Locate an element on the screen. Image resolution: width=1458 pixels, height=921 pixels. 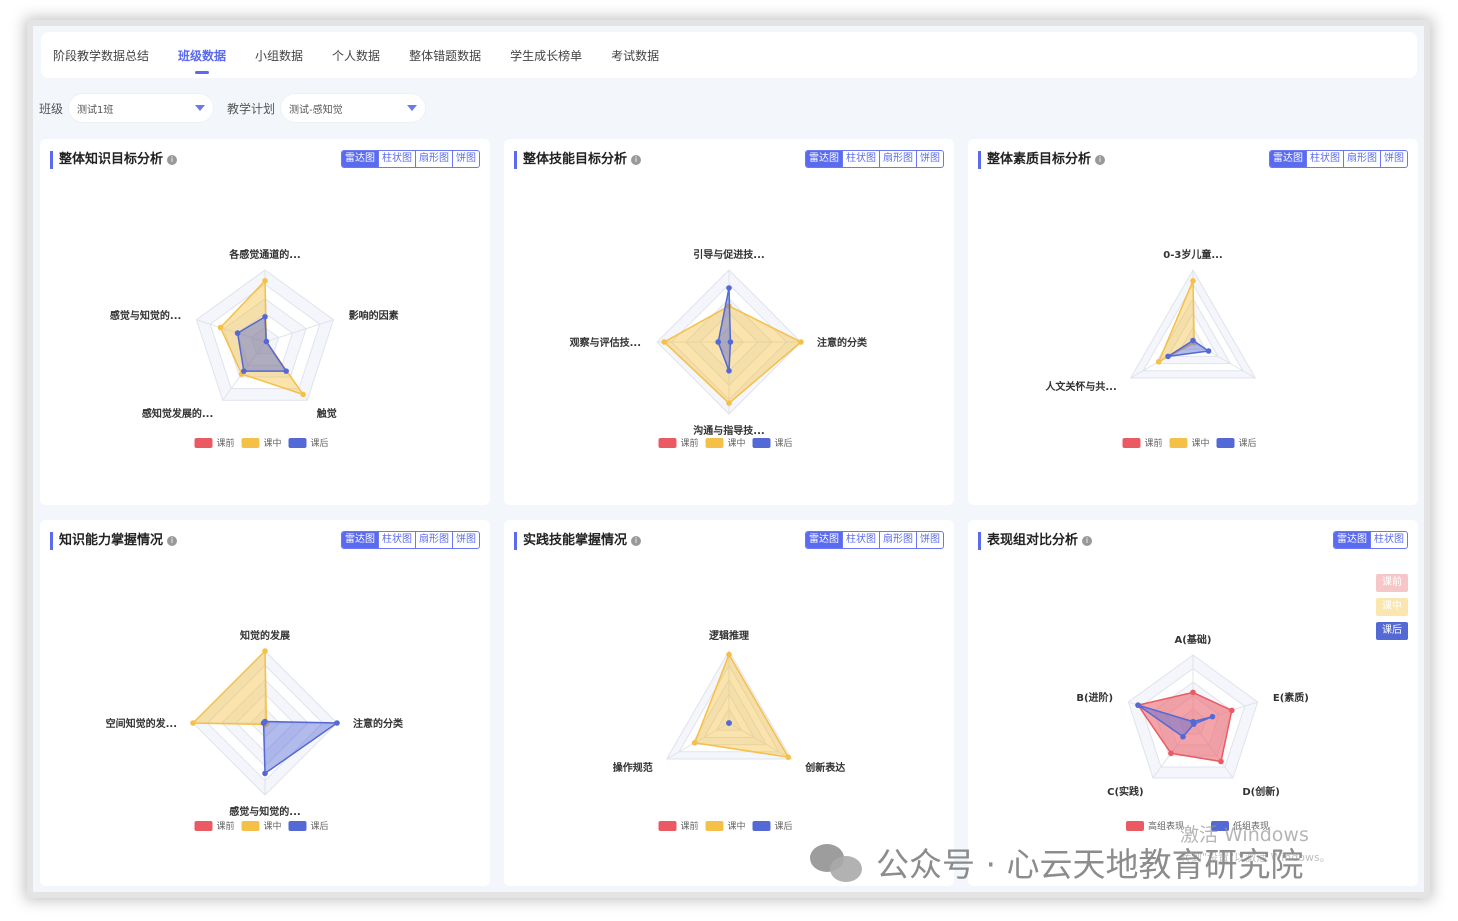
radar-chart: 知觉的发展注意的分类感觉与知觉的... 空间知觉的发... 课前 课中 课后 is located at coordinates (254, 730).